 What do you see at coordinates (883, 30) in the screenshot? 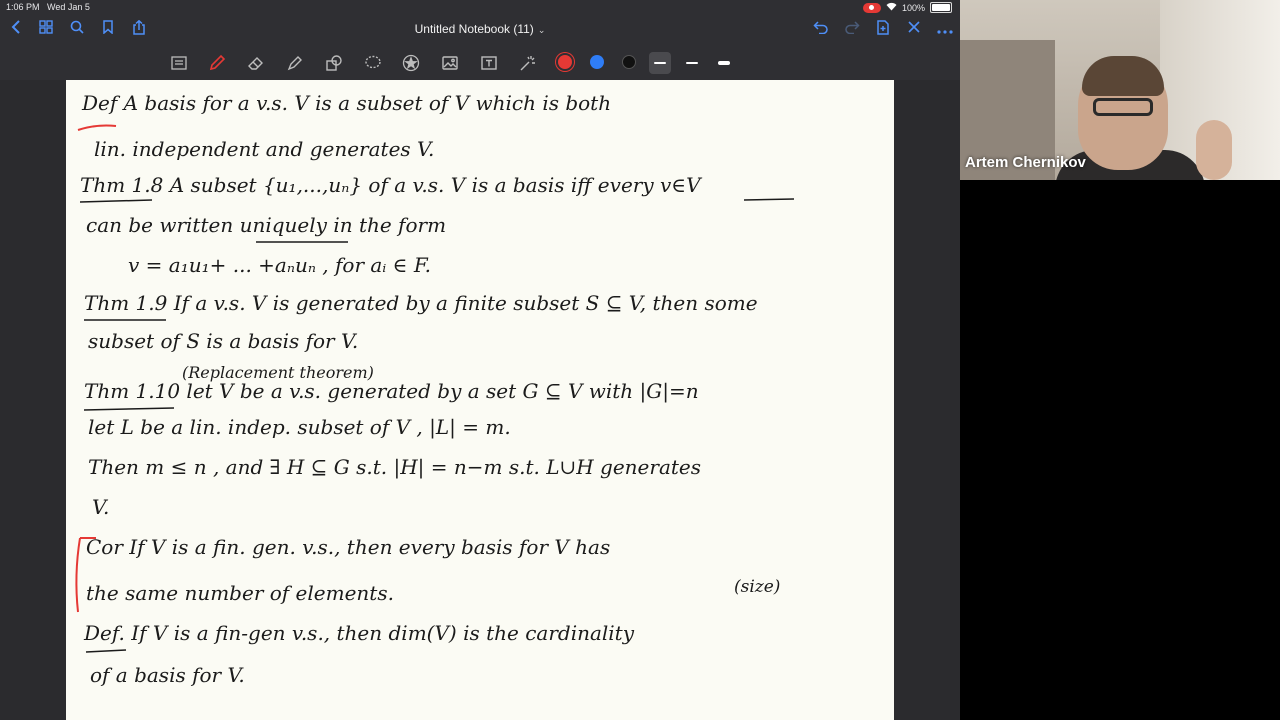
I see `add-page-icon` at bounding box center [883, 30].